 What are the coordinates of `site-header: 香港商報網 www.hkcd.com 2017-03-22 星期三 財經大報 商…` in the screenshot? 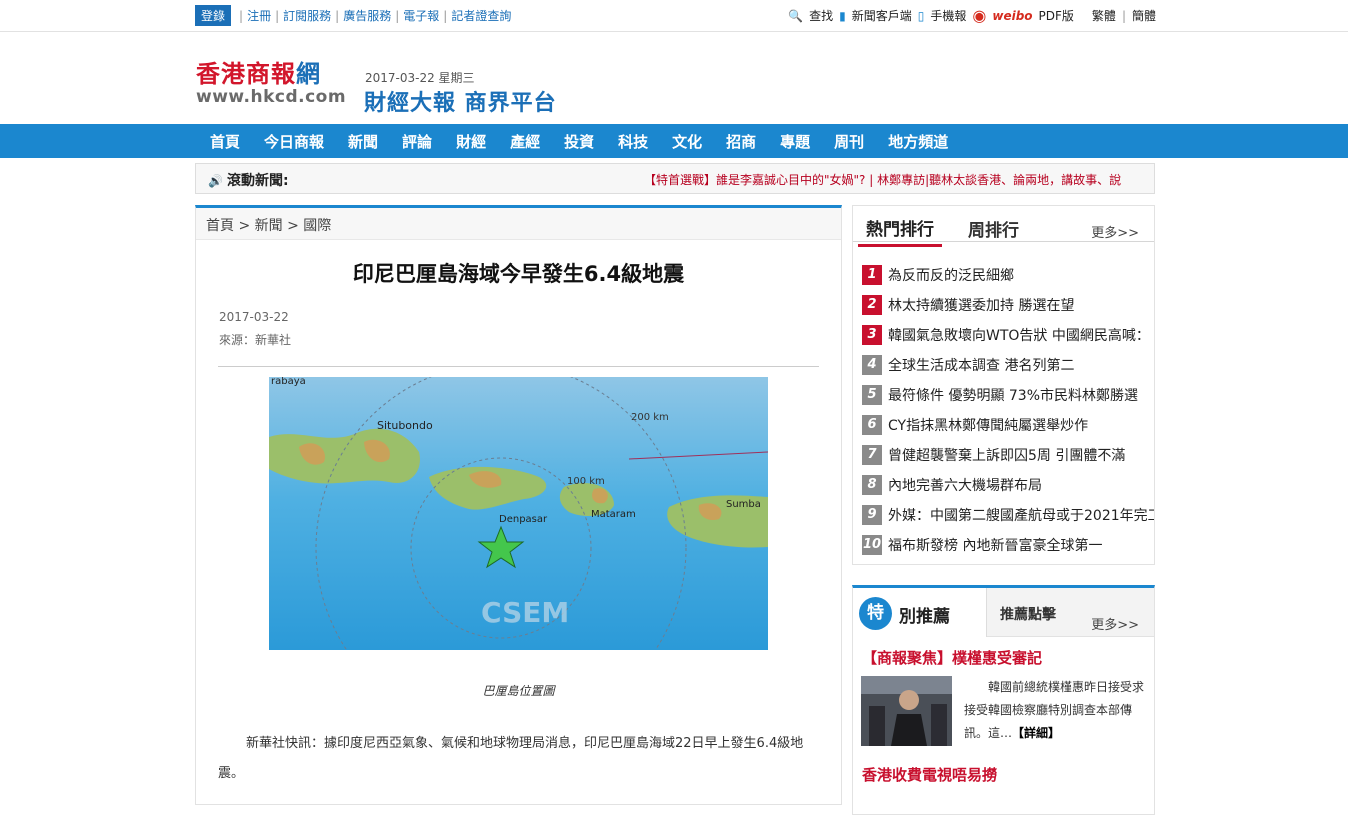 It's located at (674, 78).